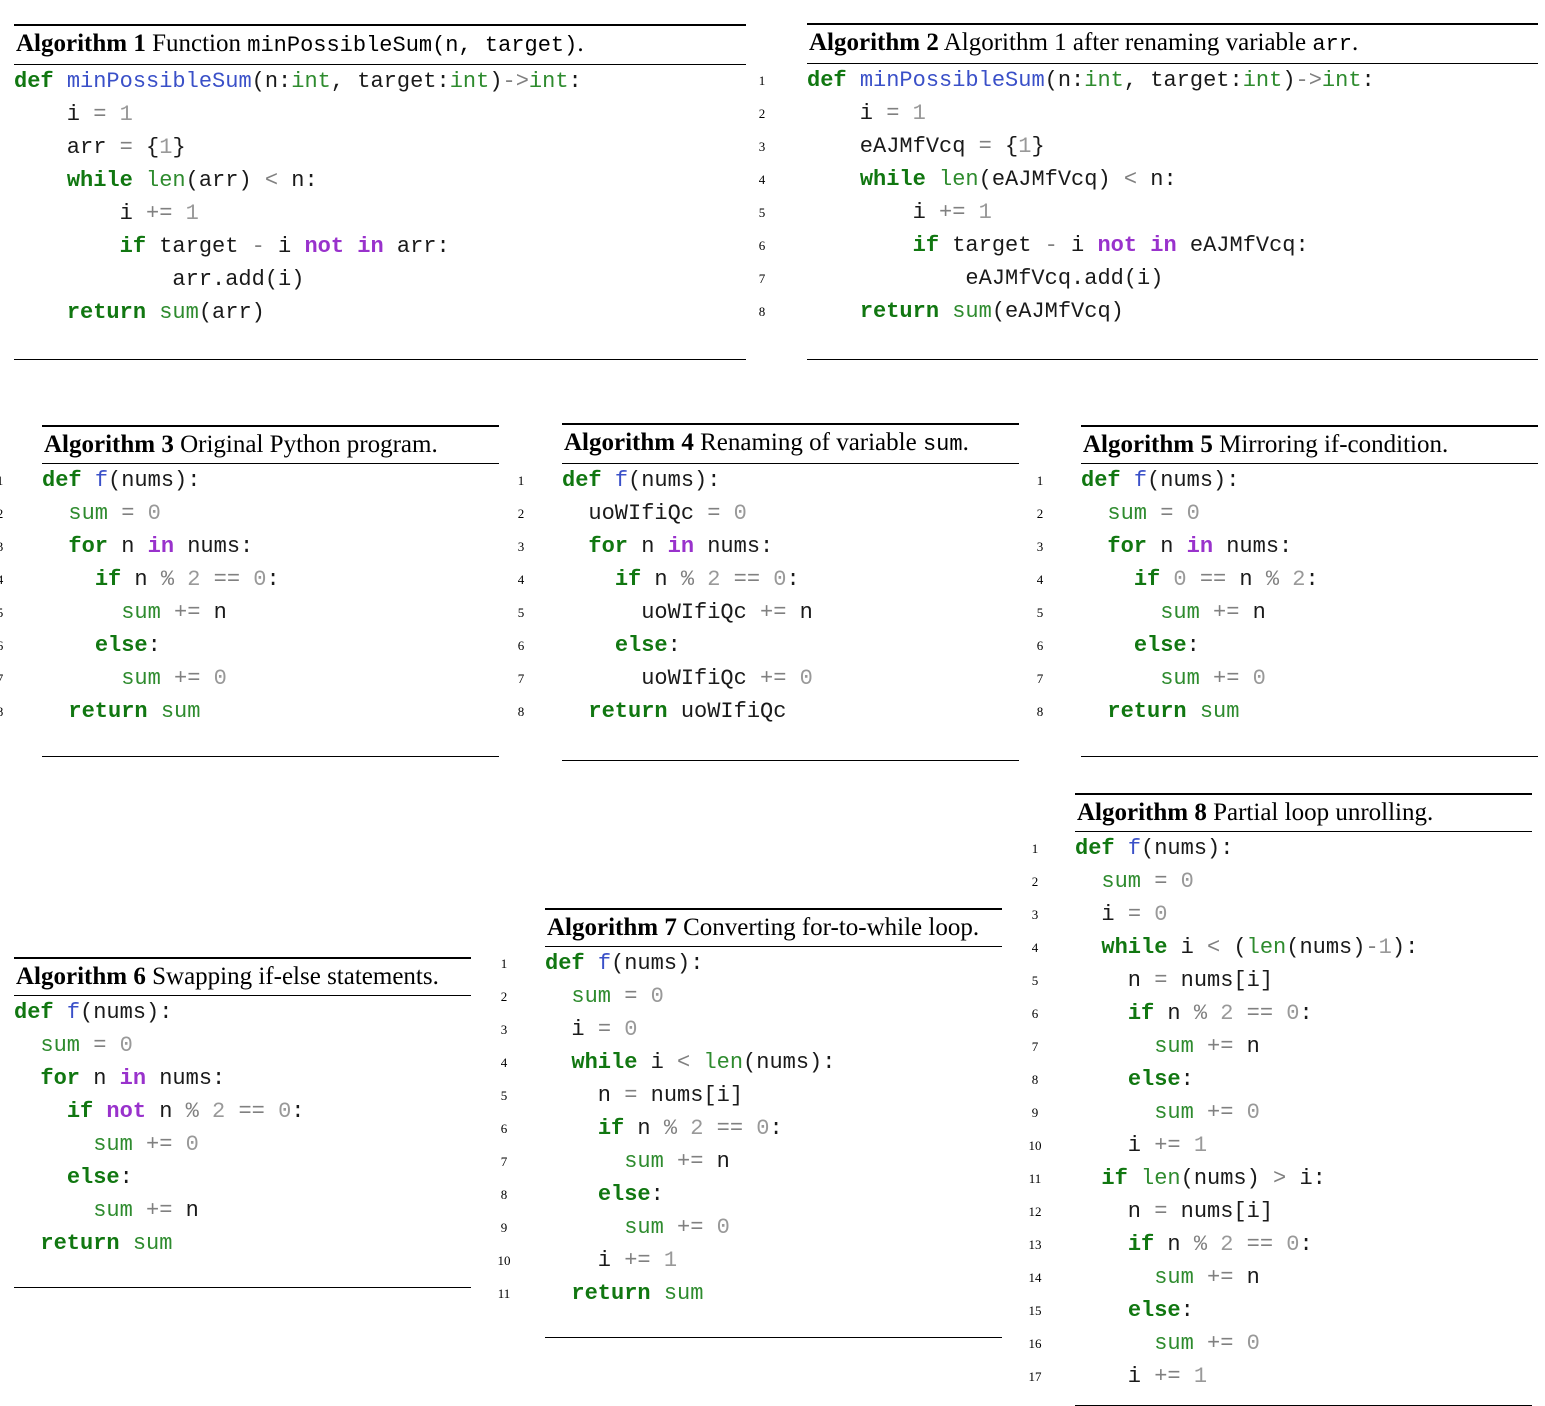 This screenshot has height=1406, width=1545. I want to click on code-line: 10 i += 1, so click(1280, 1145).